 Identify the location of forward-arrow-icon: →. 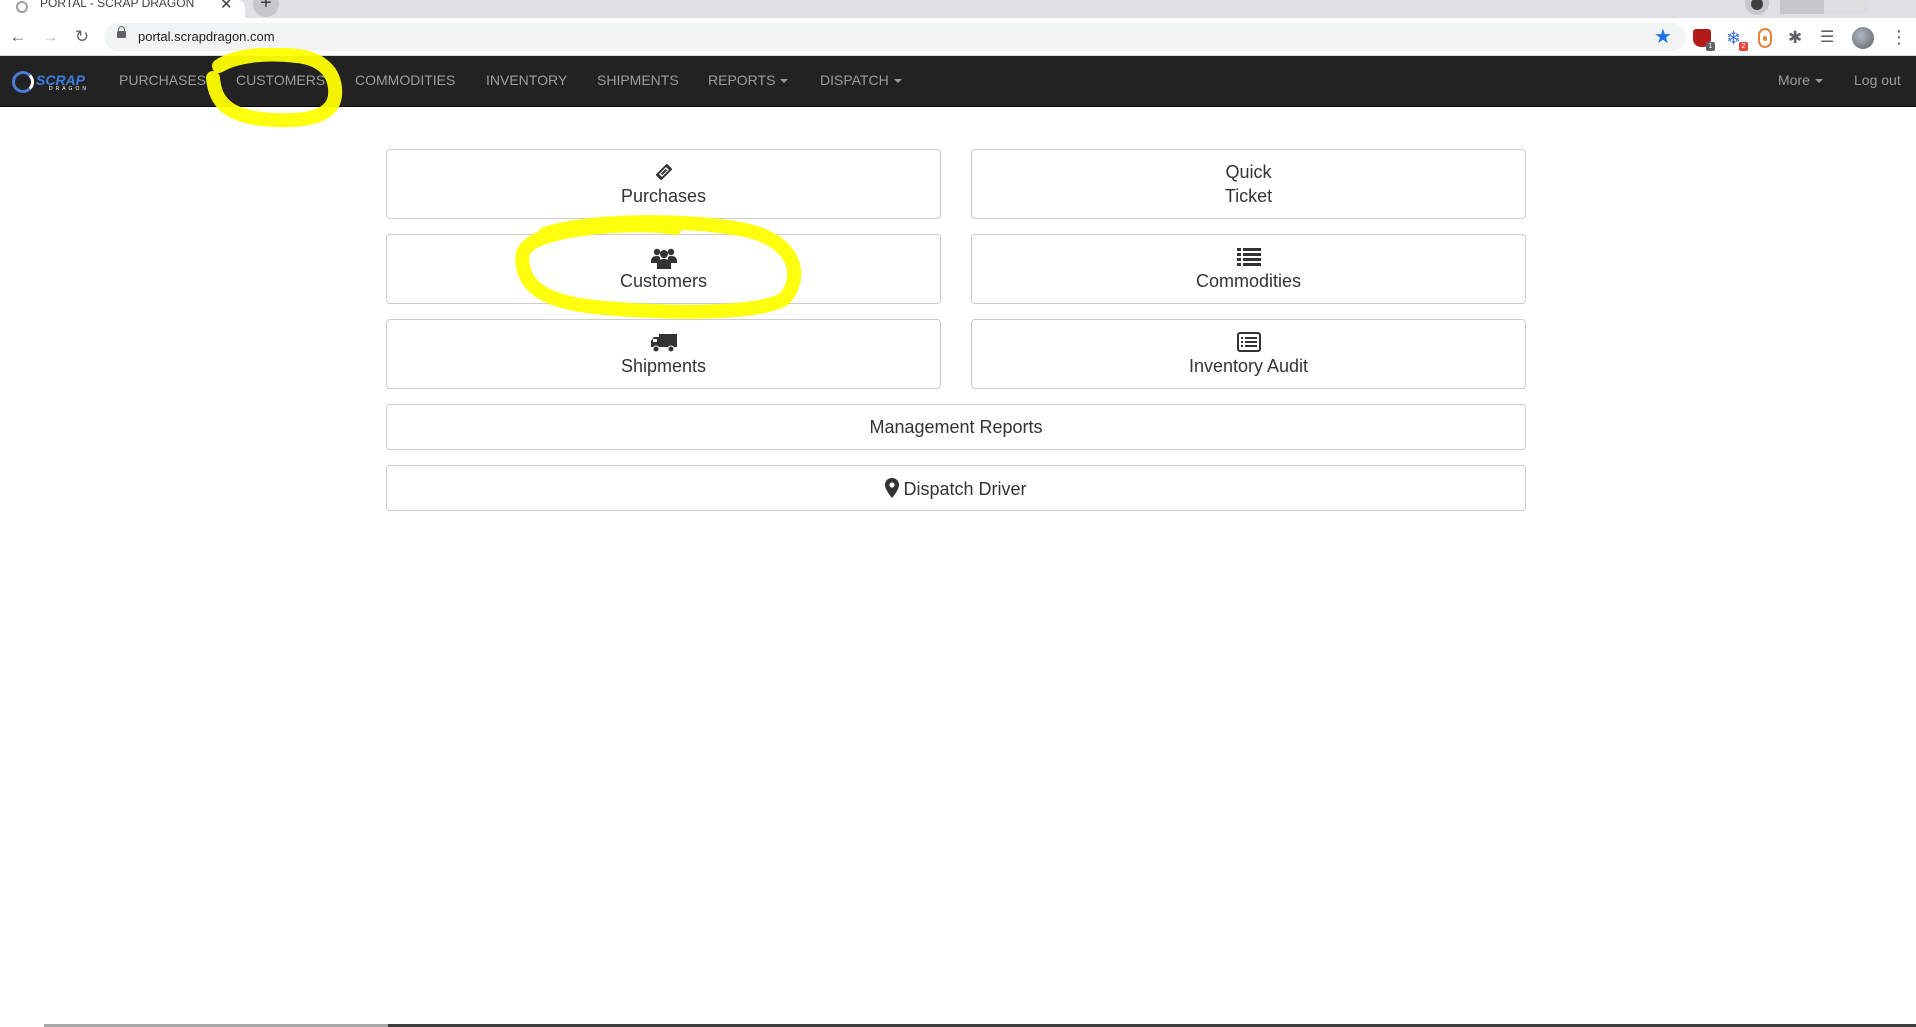
(50, 37).